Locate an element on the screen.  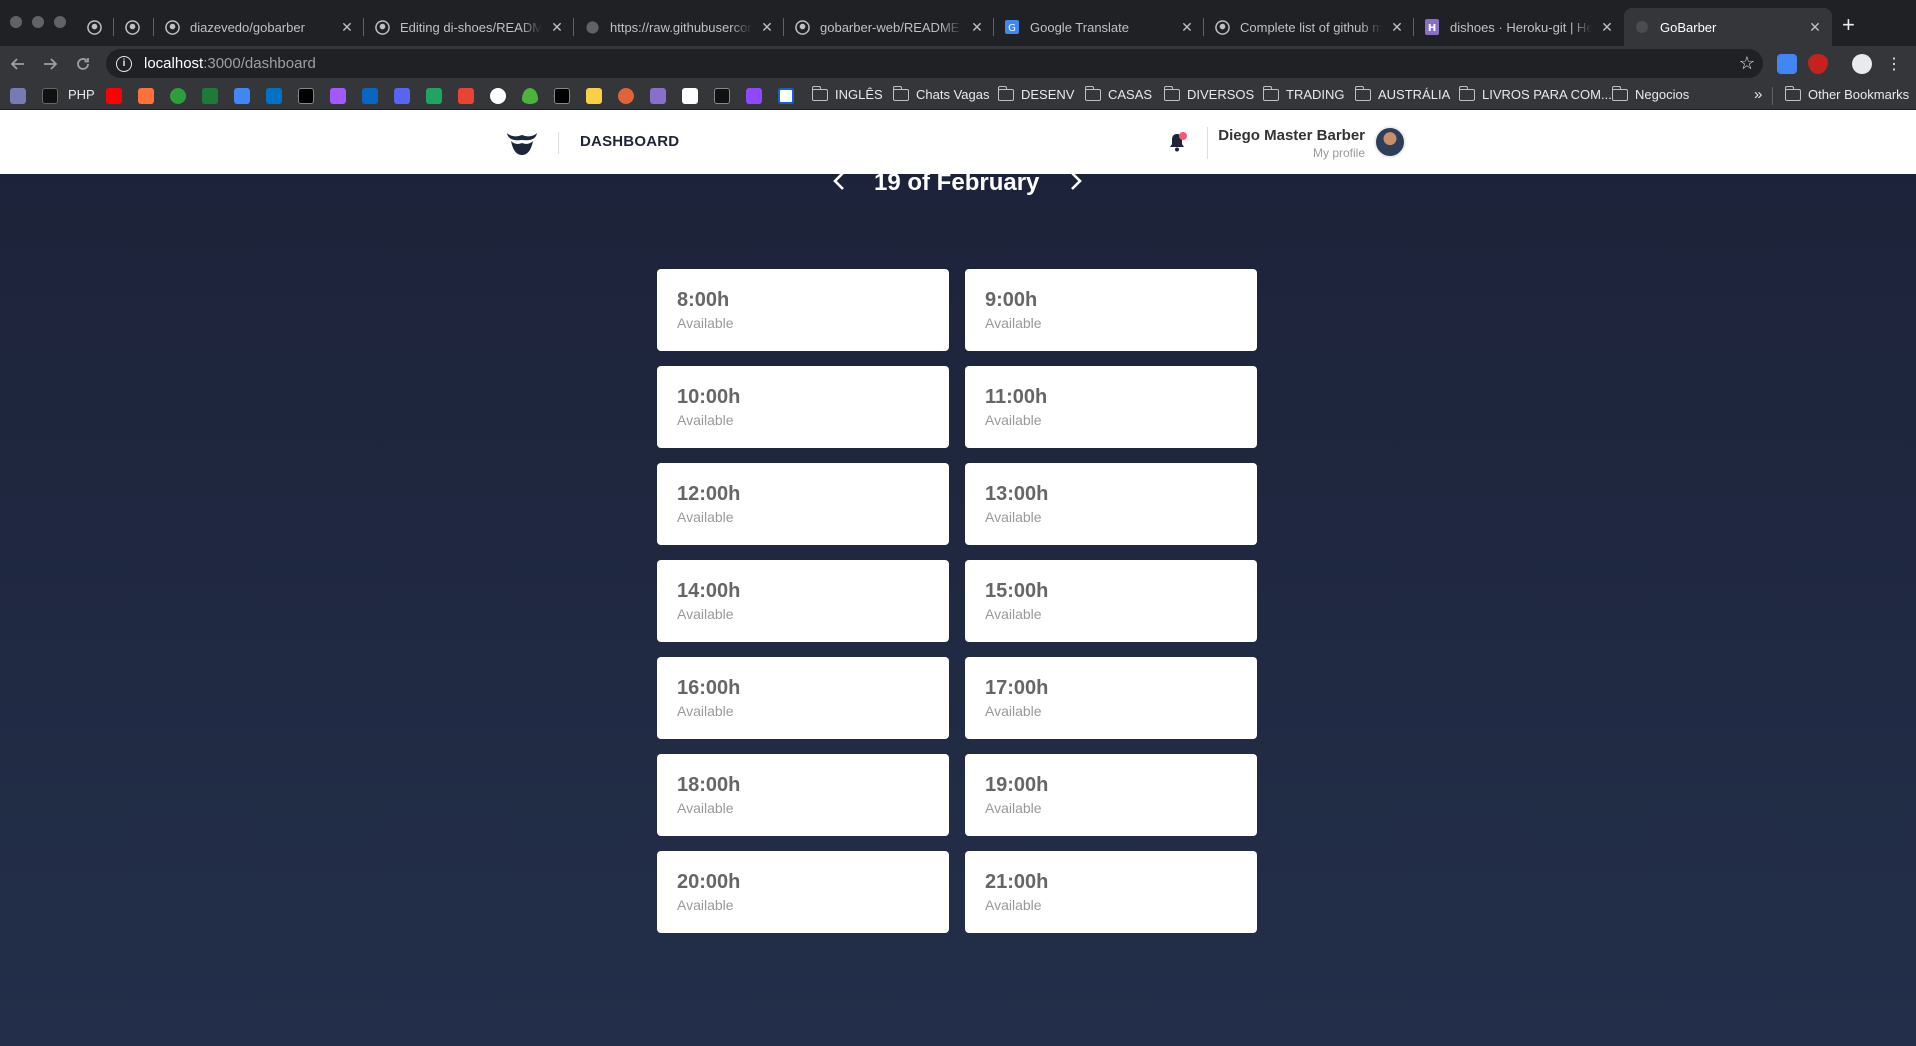
linkedin-icon is located at coordinates (370, 96).